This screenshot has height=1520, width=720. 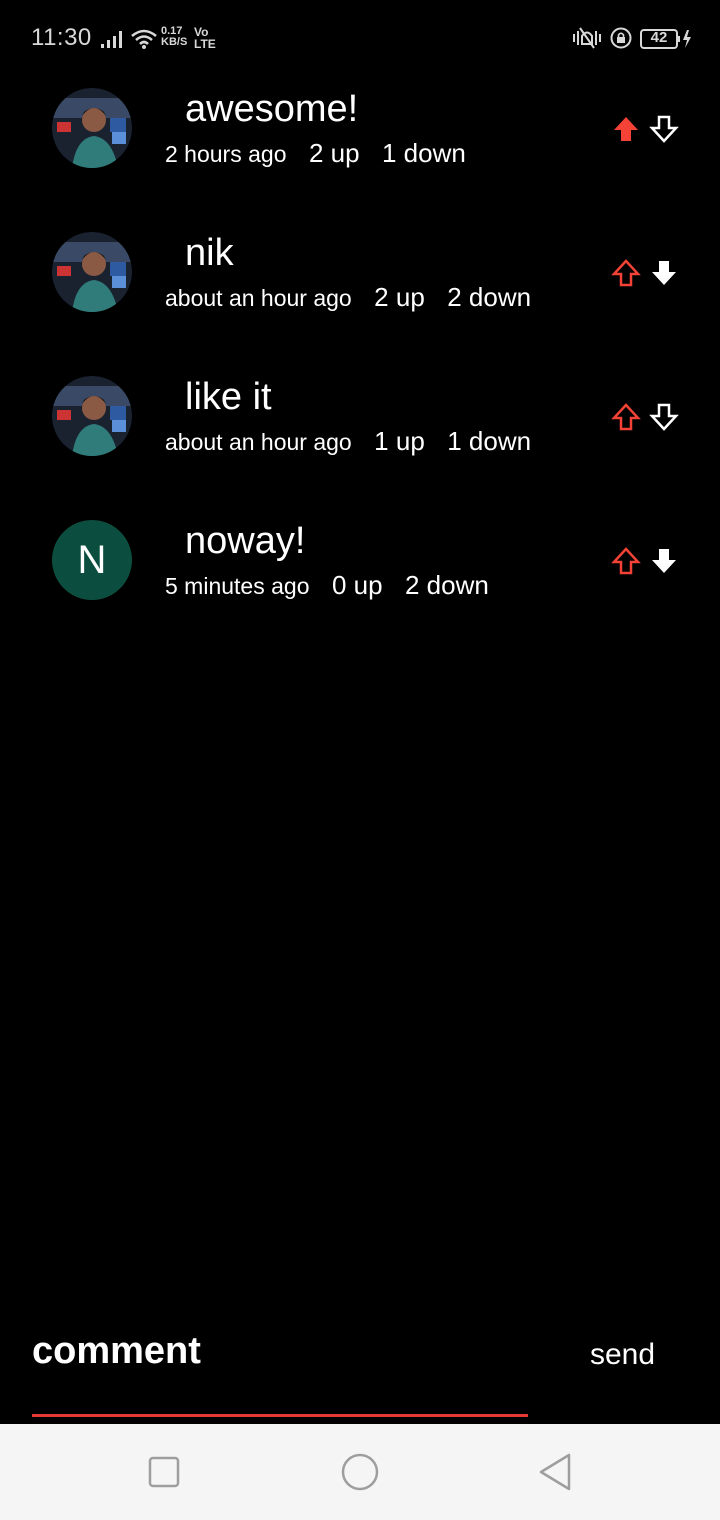 I want to click on recents-square-icon, so click(x=164, y=1472).